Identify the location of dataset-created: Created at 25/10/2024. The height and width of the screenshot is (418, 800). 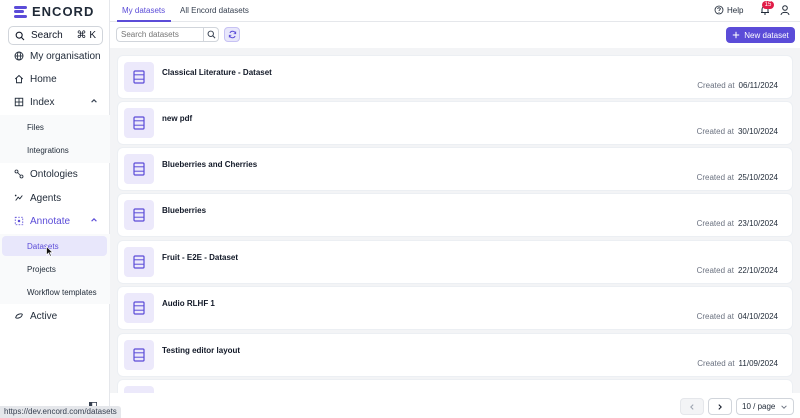
(737, 177).